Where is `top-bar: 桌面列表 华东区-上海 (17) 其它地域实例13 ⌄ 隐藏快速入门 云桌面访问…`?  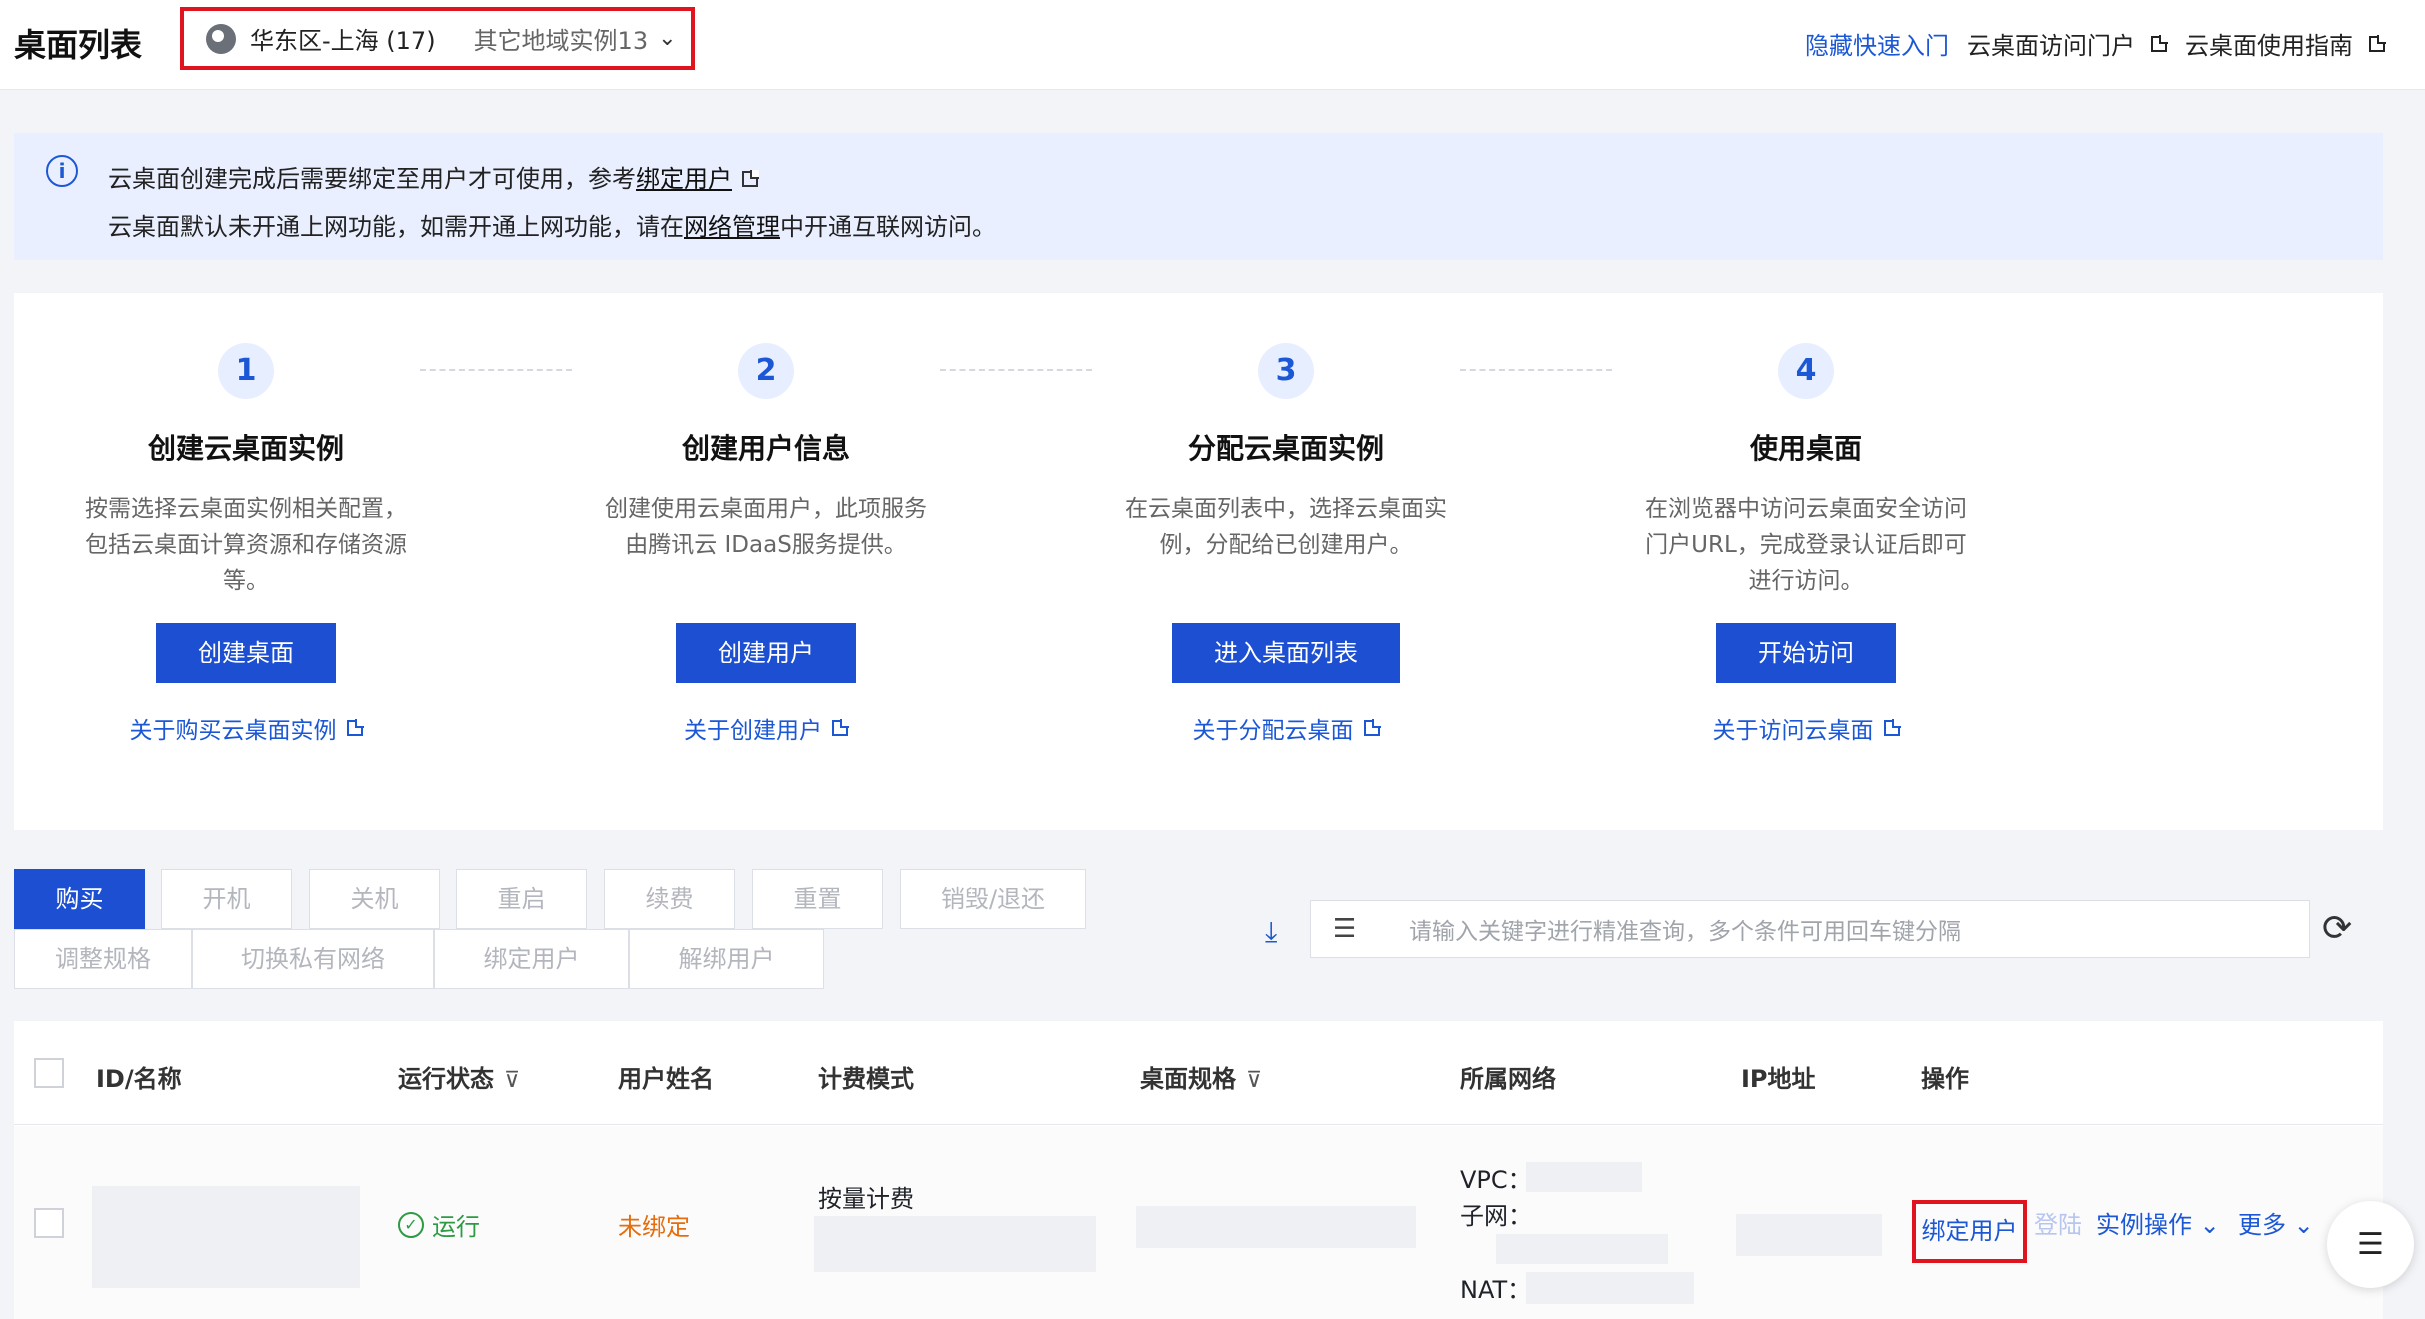 top-bar: 桌面列表 华东区-上海 (17) 其它地域实例13 ⌄ 隐藏快速入门 云桌面访问… is located at coordinates (1212, 45).